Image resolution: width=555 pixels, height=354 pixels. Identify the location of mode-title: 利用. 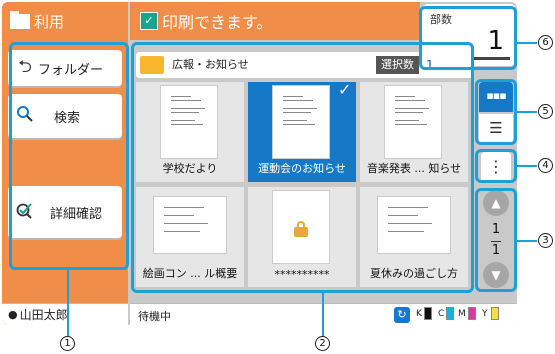
(65, 21).